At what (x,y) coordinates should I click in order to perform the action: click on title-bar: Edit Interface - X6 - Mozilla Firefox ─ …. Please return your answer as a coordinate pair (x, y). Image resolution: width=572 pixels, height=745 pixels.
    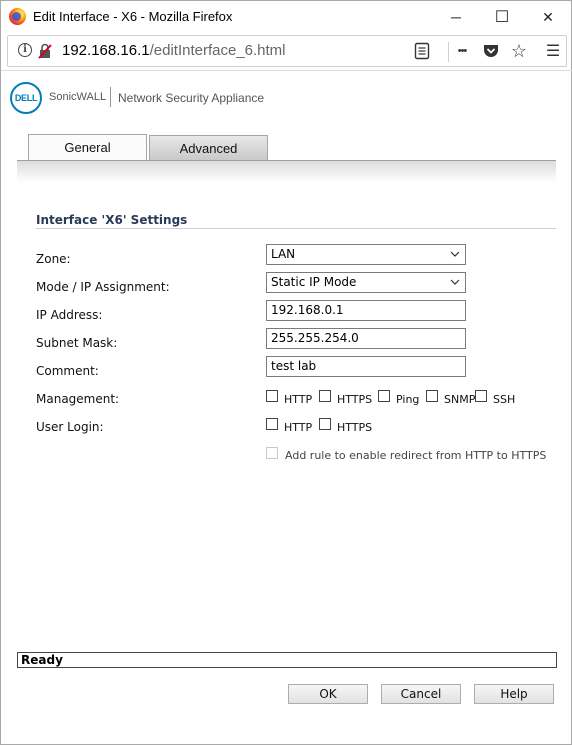
    Looking at the image, I should click on (286, 17).